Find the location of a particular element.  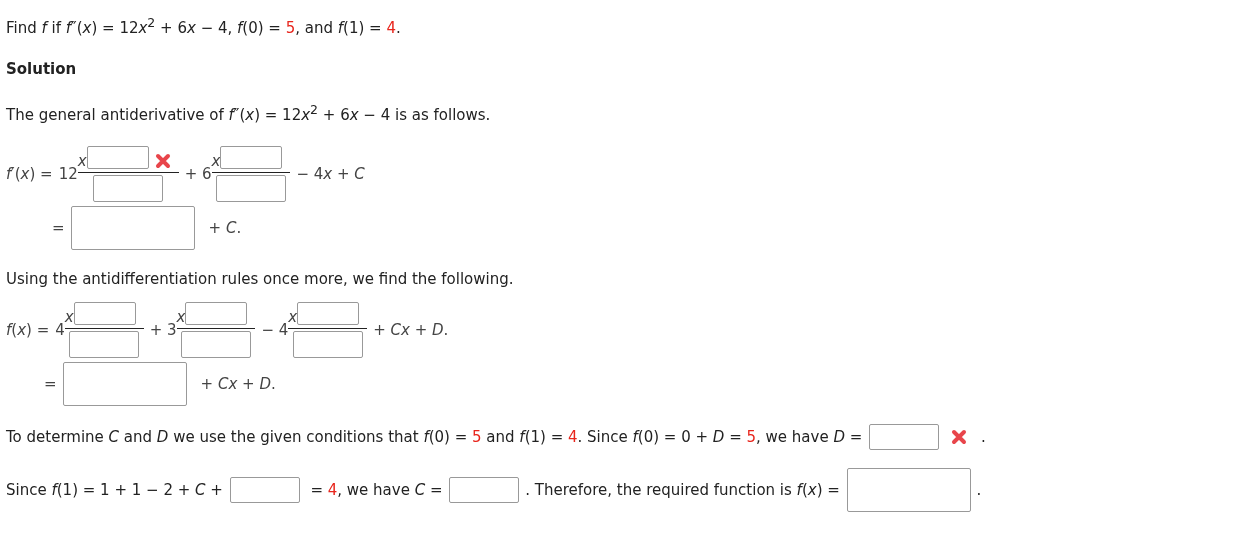

sentence-text: , we have D = is located at coordinates (810, 437).